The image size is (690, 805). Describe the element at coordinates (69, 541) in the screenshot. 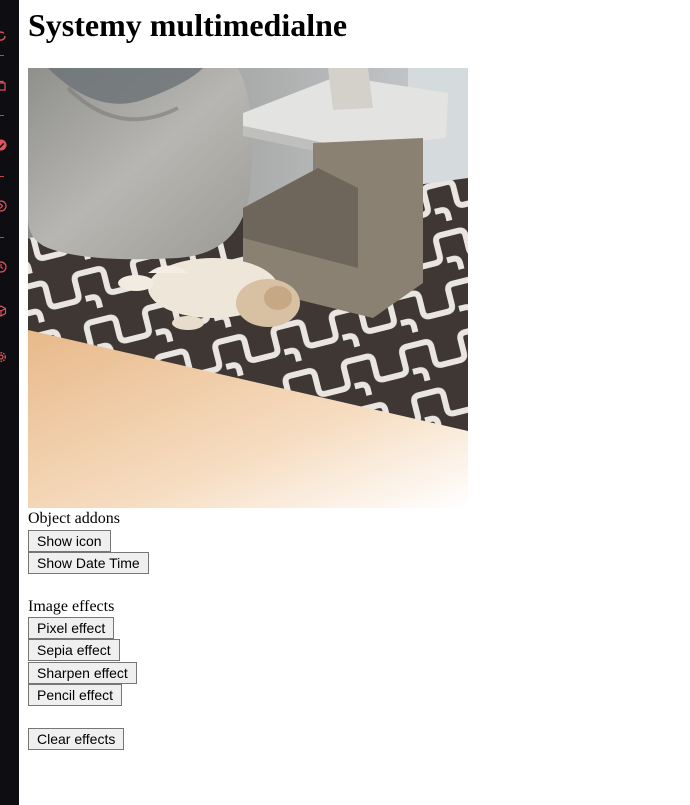

I see `show-icon-button: Show icon` at that location.